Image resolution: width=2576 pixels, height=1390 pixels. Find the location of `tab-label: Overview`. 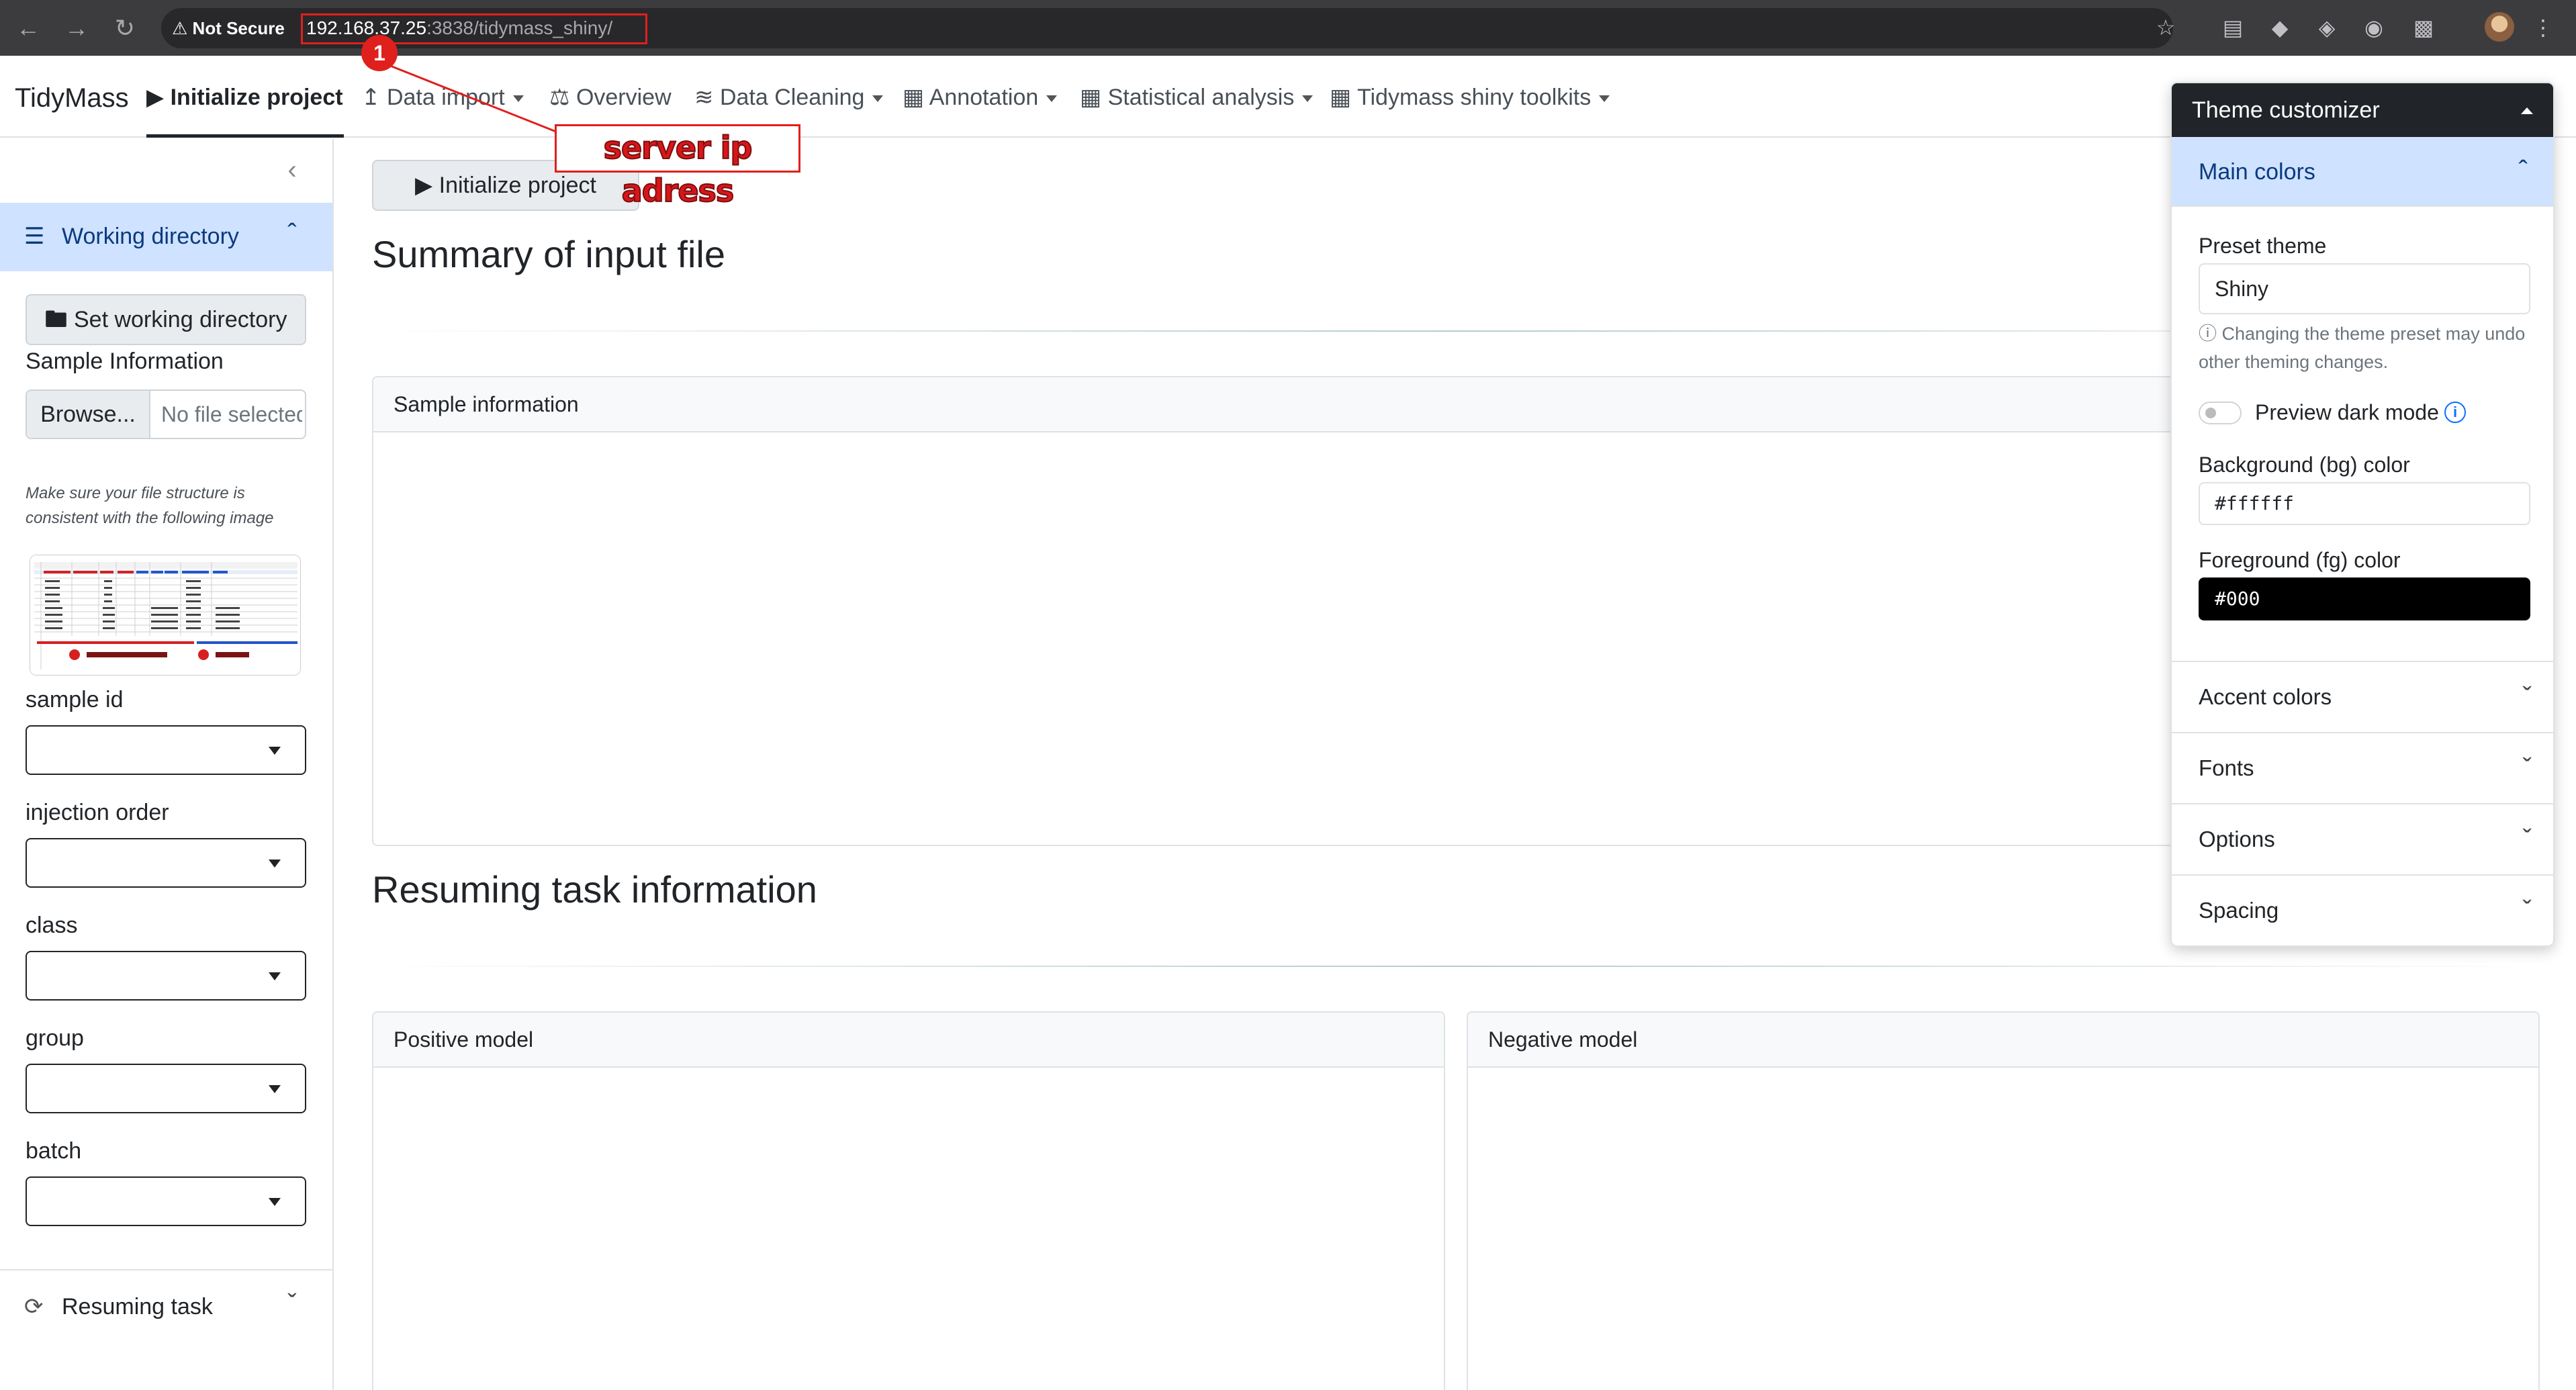

tab-label: Overview is located at coordinates (624, 98).